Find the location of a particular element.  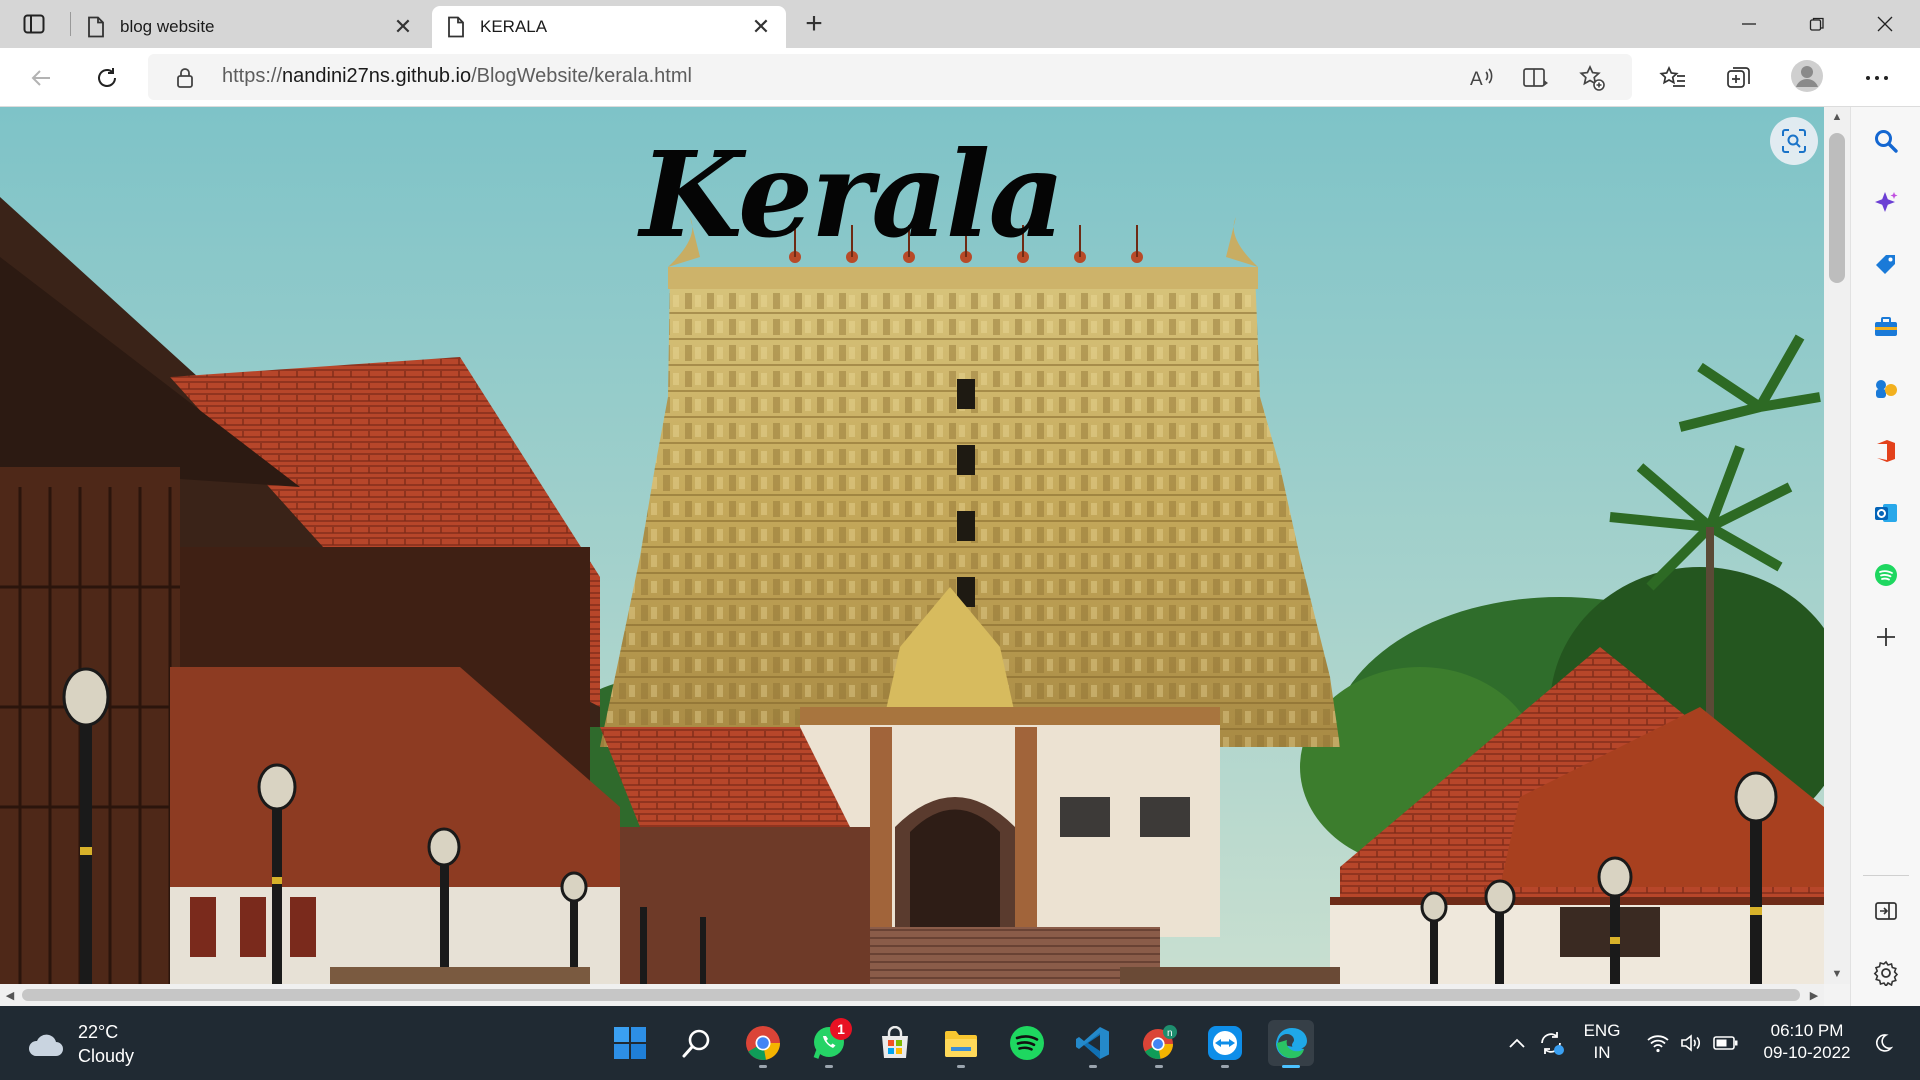

weather-condition: Cloudy is located at coordinates (106, 1056).